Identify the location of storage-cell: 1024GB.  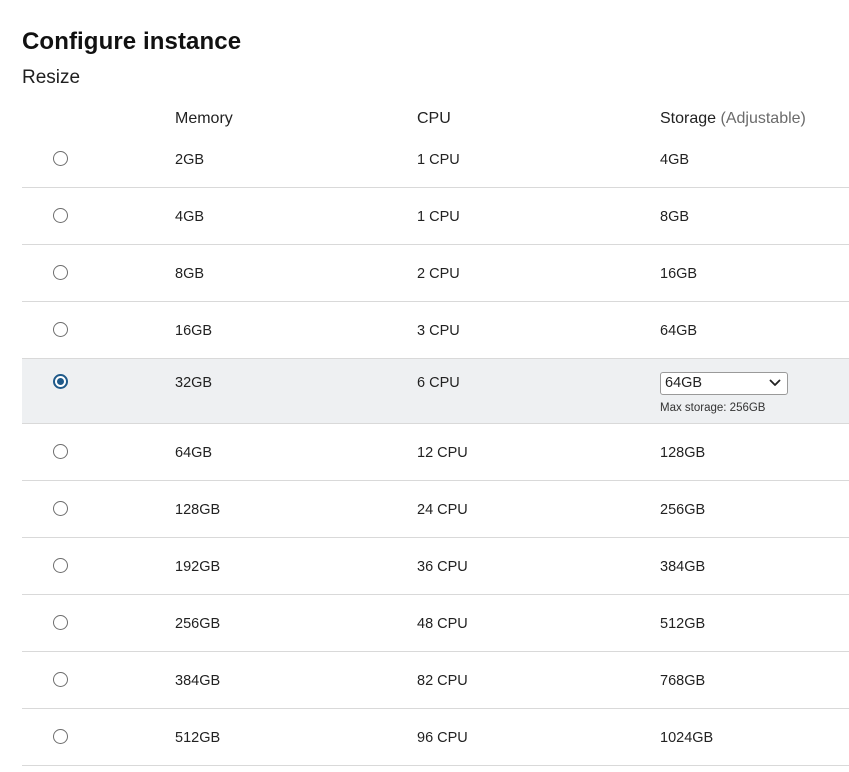
(687, 738).